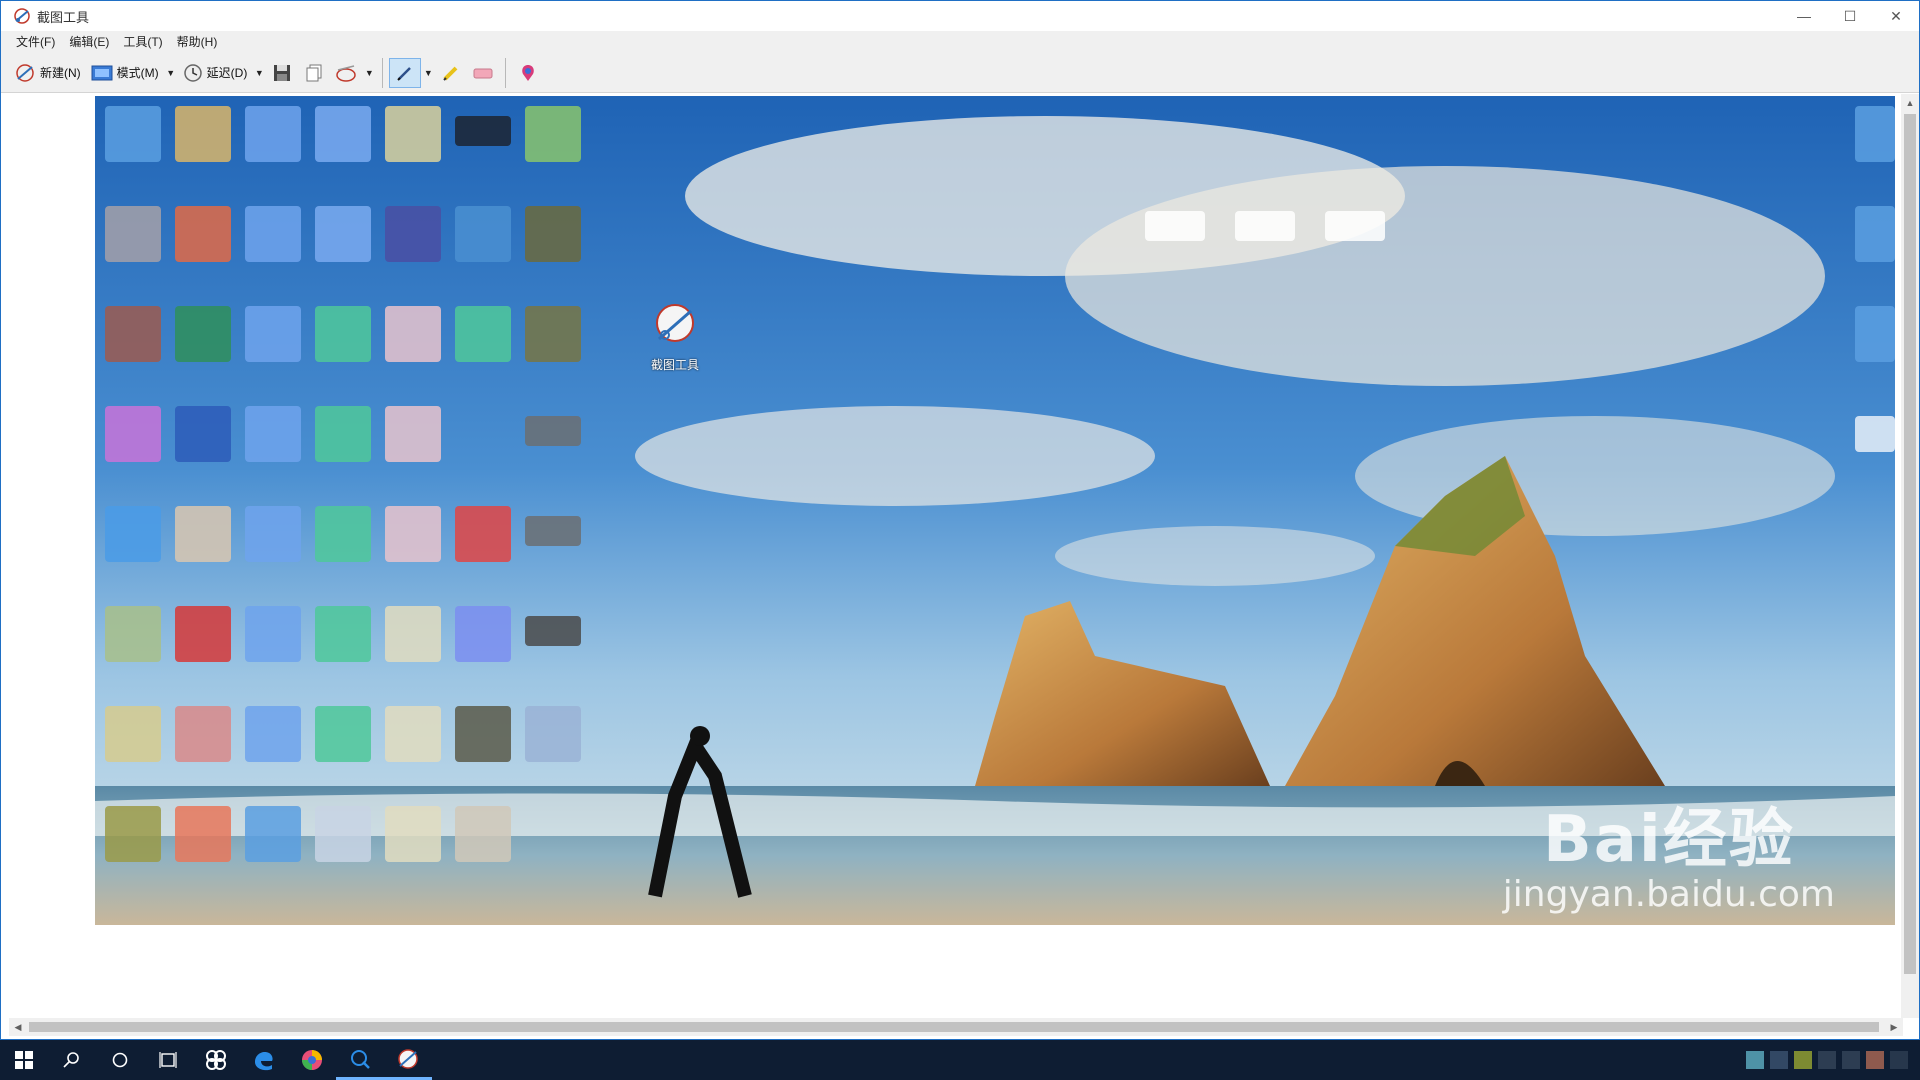 Image resolution: width=1920 pixels, height=1080 pixels. Describe the element at coordinates (168, 1060) in the screenshot. I see `task-view-button` at that location.